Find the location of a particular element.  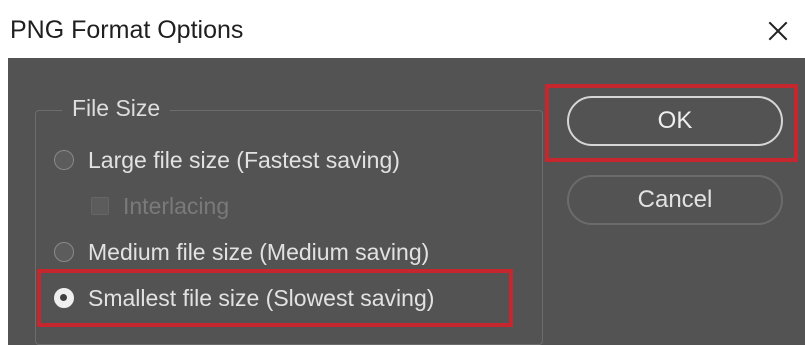

radio-large-file-size: Large file size (Fastest saving) is located at coordinates (227, 160).